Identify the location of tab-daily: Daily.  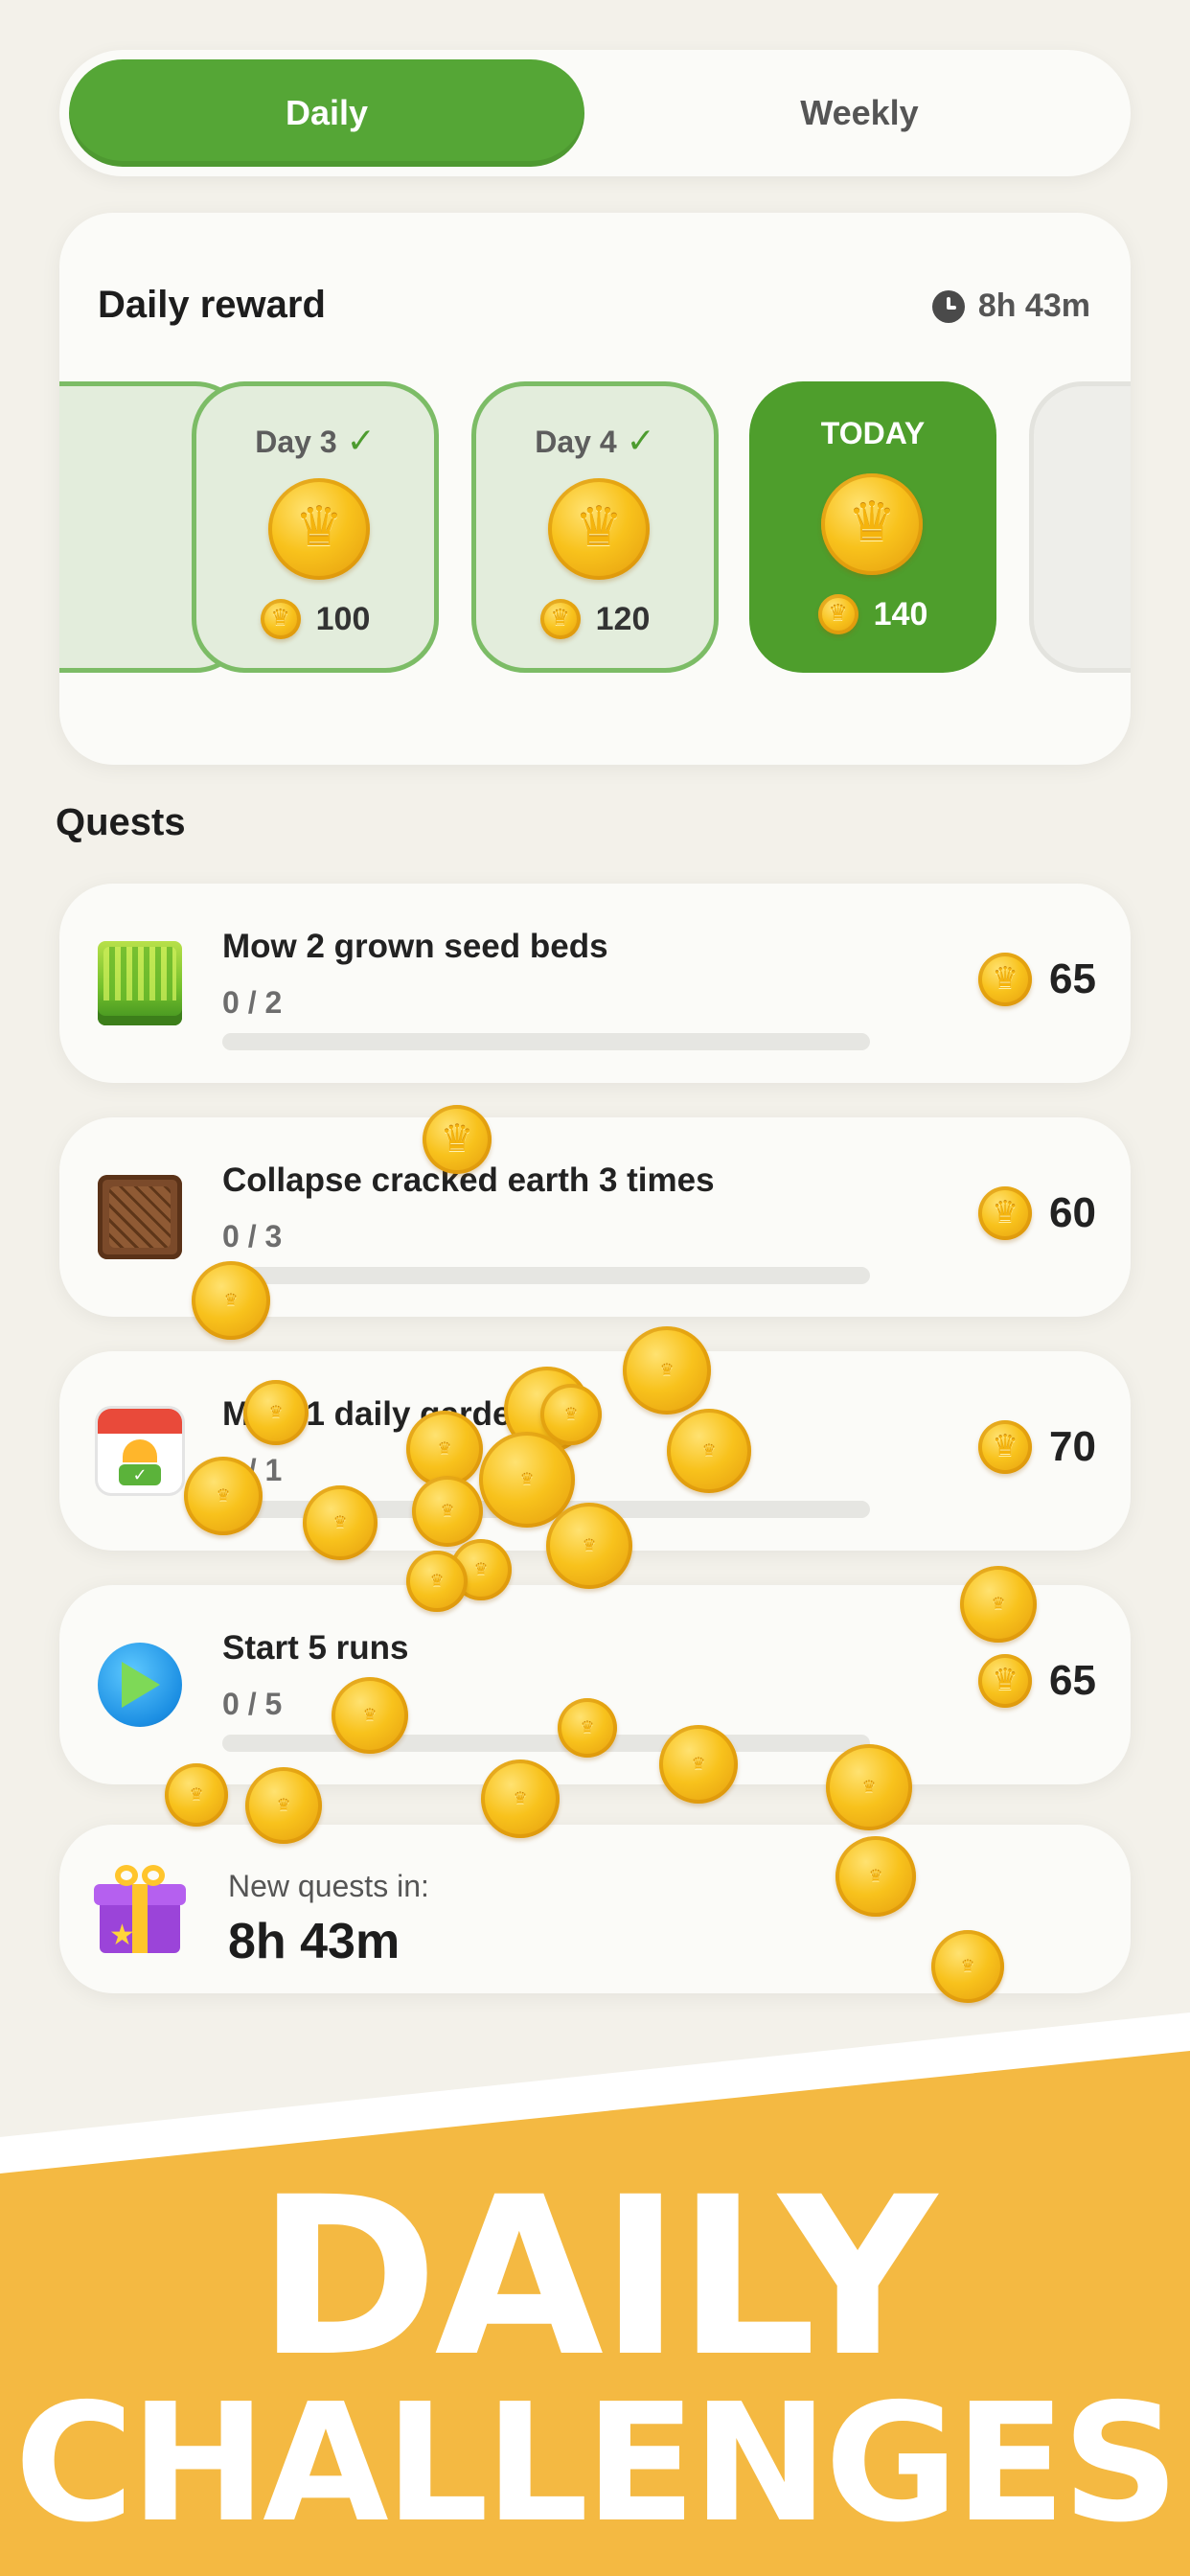
(326, 113).